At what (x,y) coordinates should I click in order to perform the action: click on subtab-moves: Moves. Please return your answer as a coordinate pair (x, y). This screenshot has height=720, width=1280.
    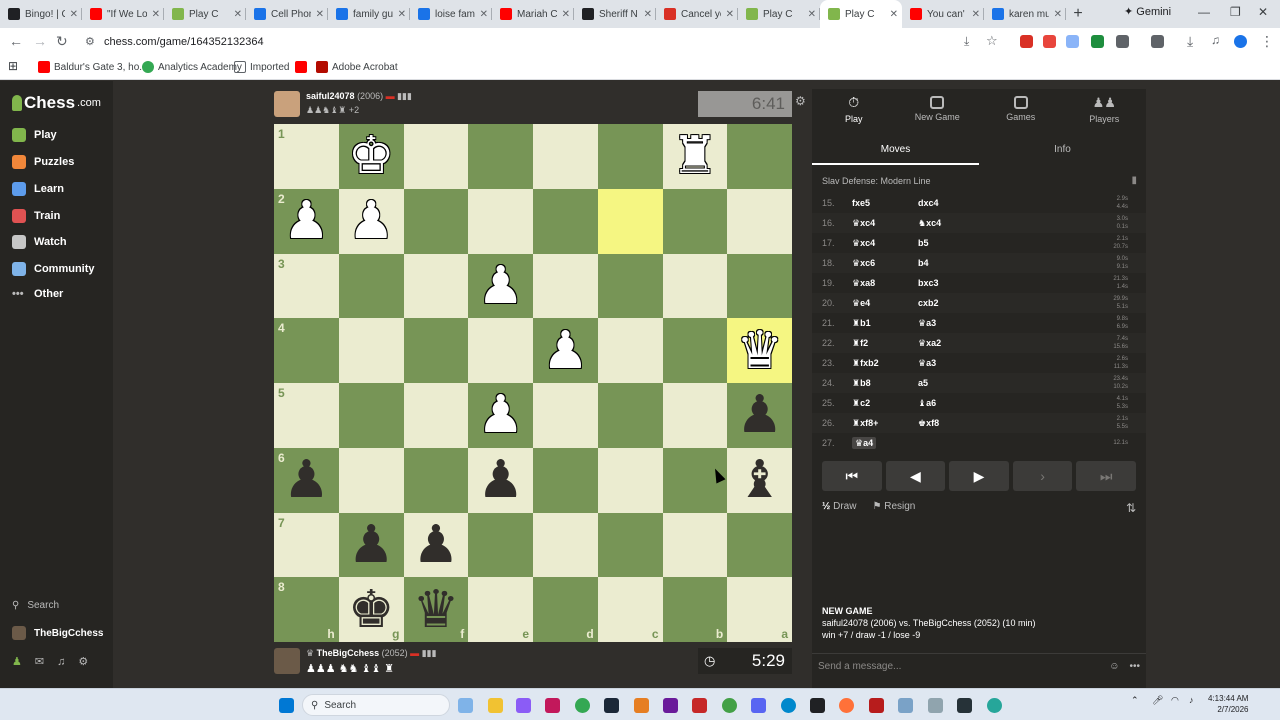
    Looking at the image, I should click on (895, 151).